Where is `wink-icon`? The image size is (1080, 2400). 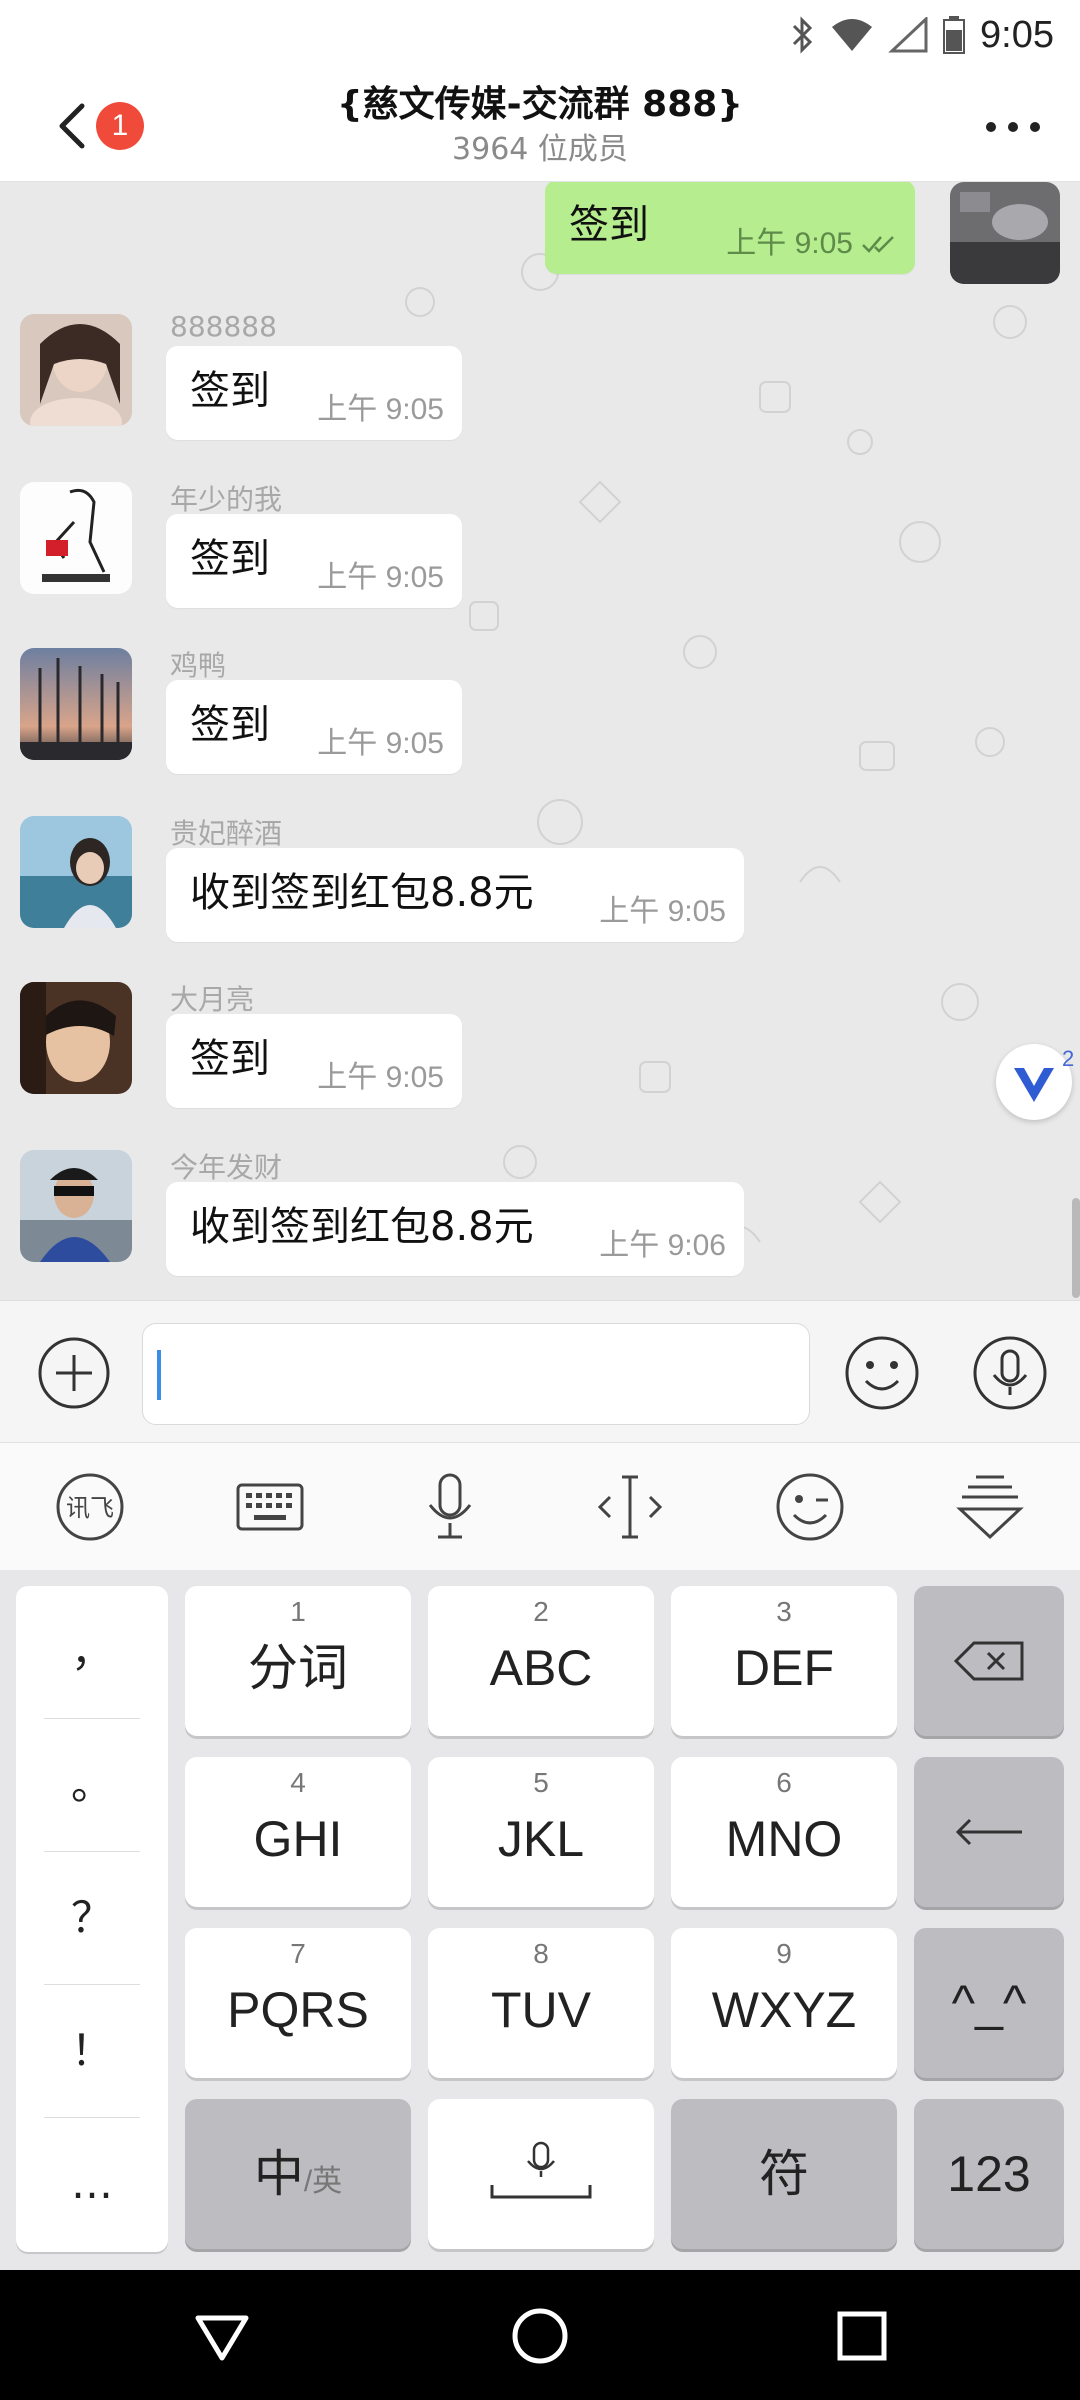 wink-icon is located at coordinates (810, 1507).